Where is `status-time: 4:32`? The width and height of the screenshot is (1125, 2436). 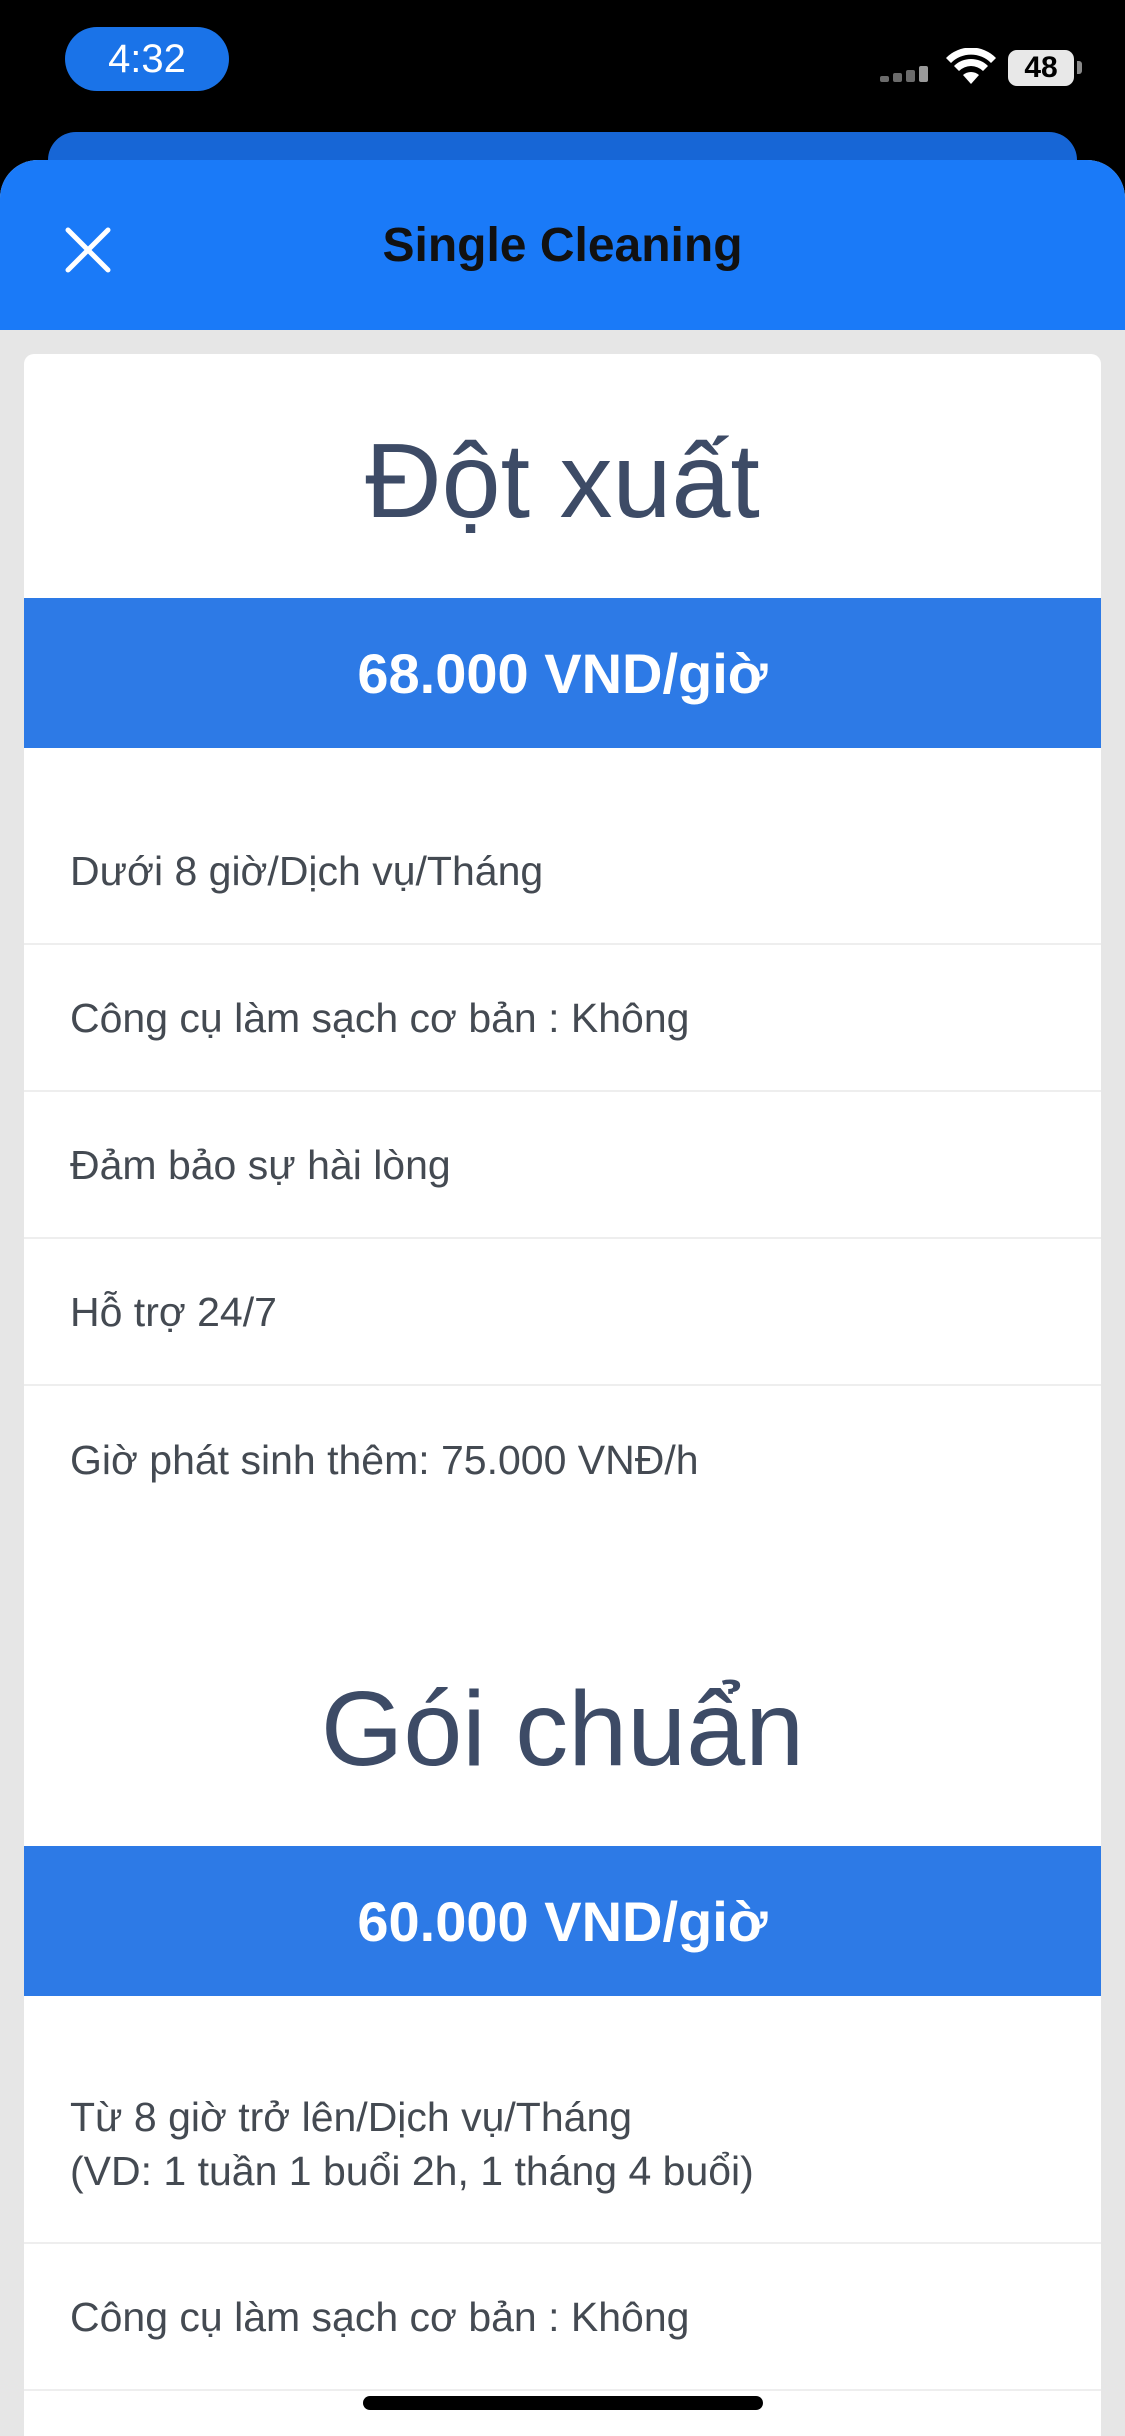
status-time: 4:32 is located at coordinates (147, 59).